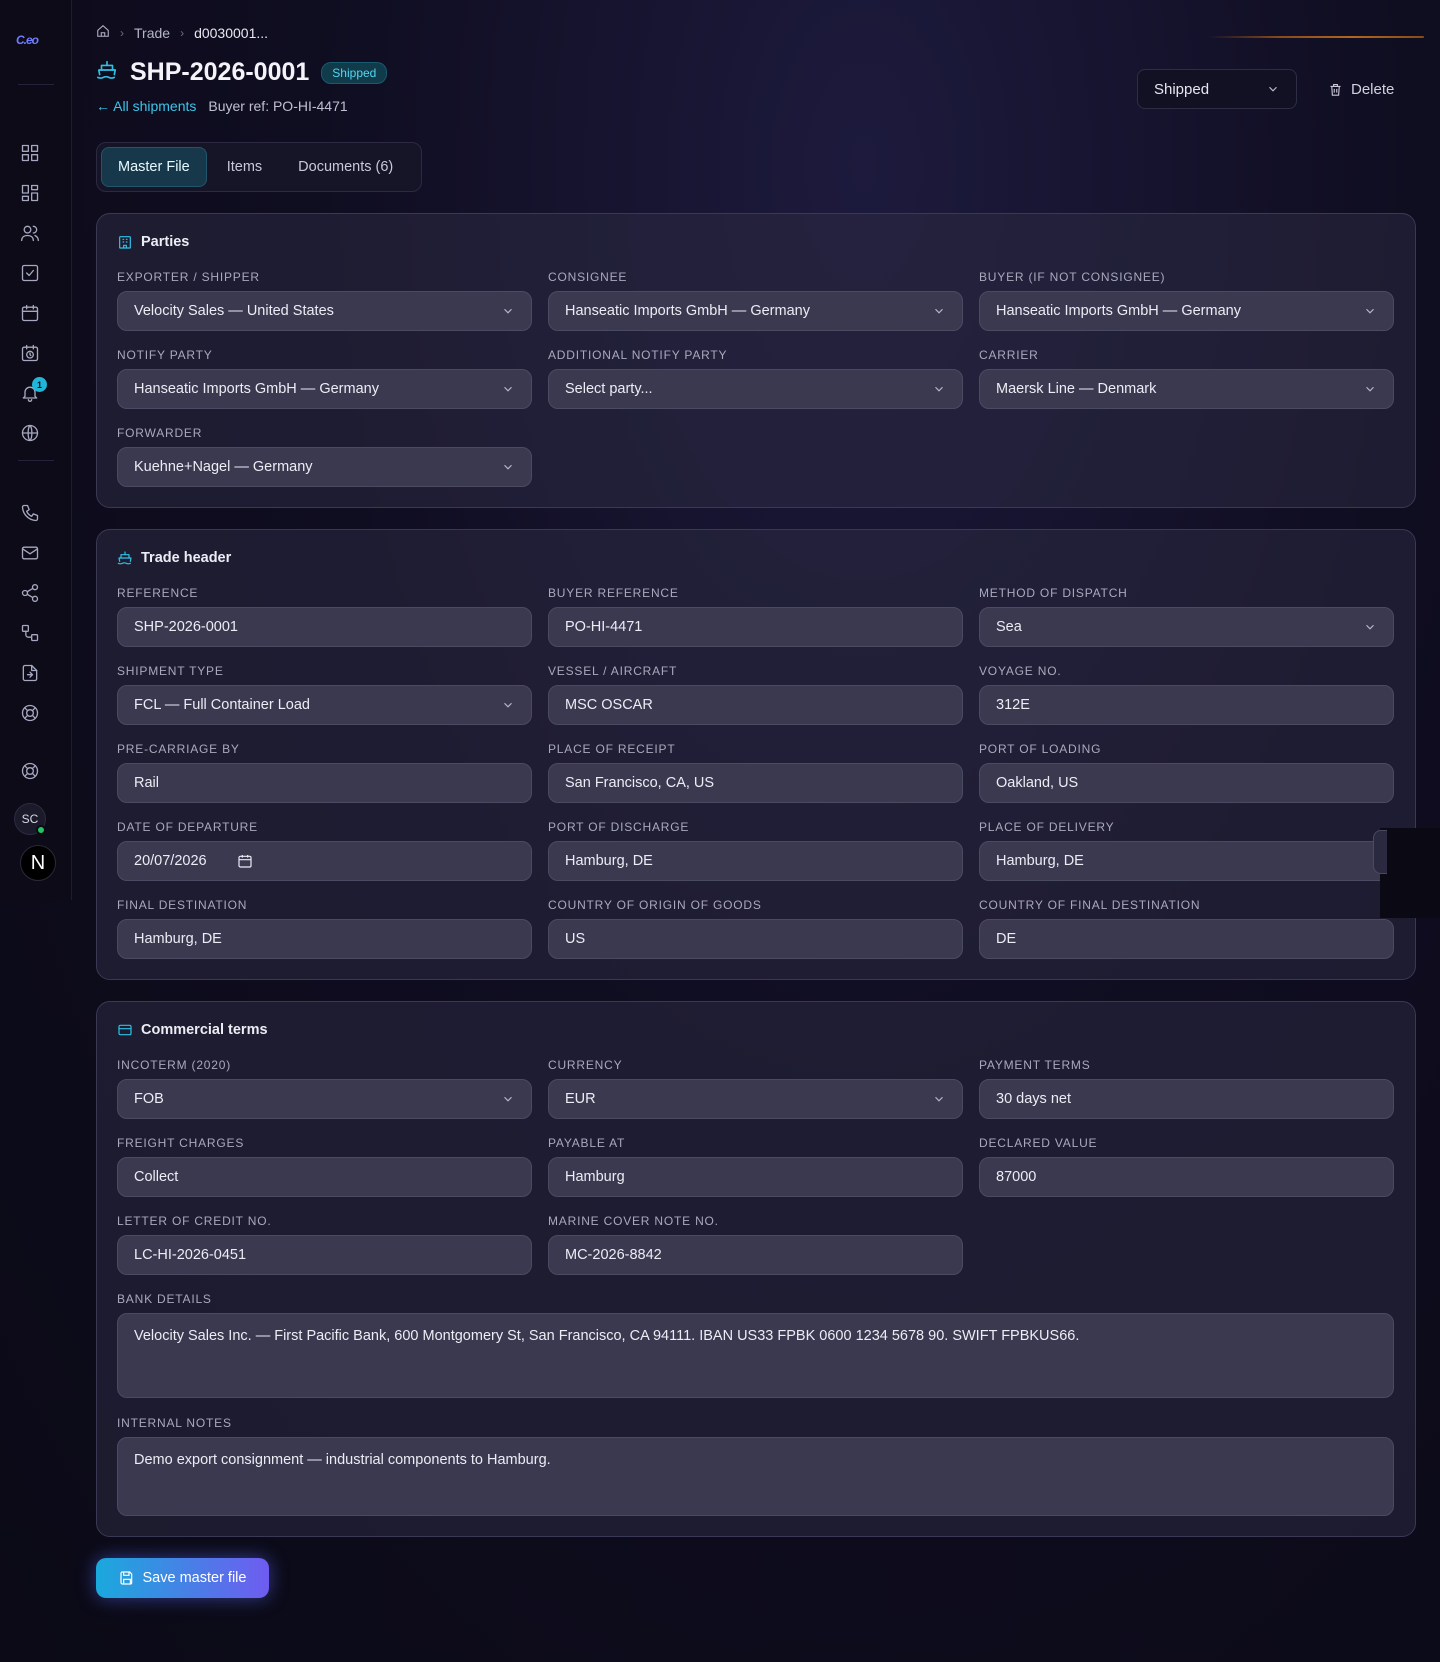 The image size is (1440, 1662). Describe the element at coordinates (124, 558) in the screenshot. I see `ship-icon` at that location.